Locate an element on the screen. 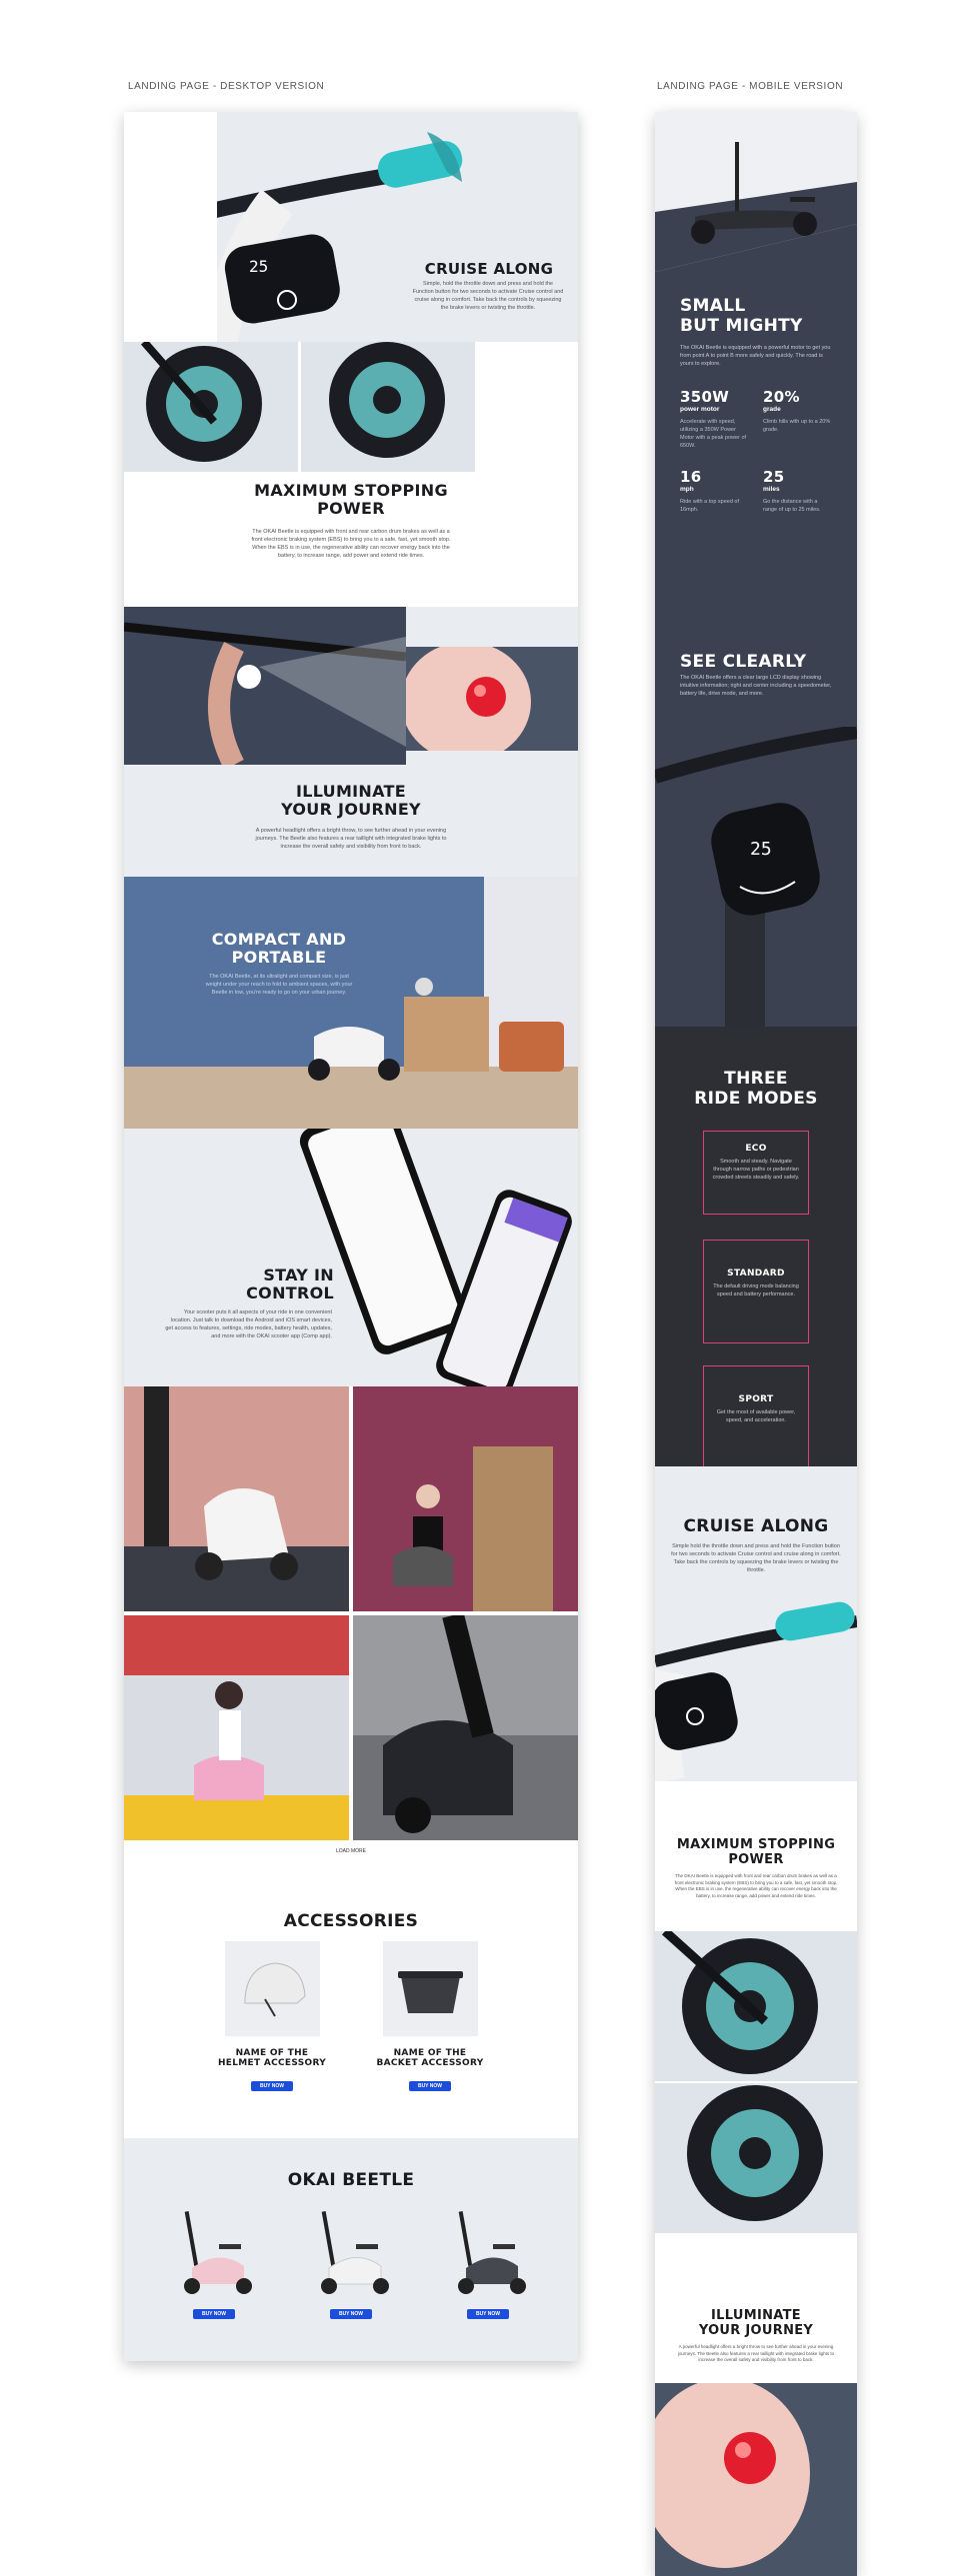  helmet-name-2: HELMET ACCESSORY is located at coordinates (272, 2063).